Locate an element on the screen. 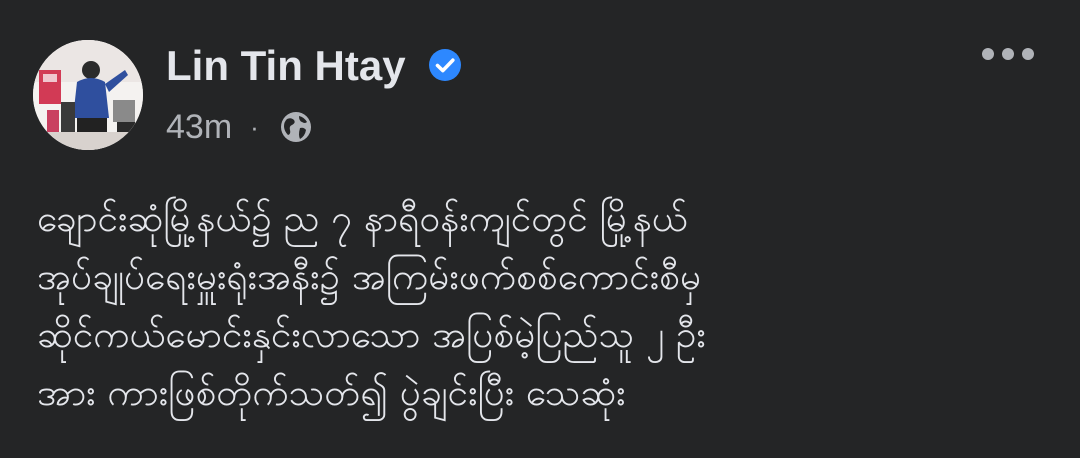 Image resolution: width=1080 pixels, height=458 pixels. avatar-image is located at coordinates (88, 95).